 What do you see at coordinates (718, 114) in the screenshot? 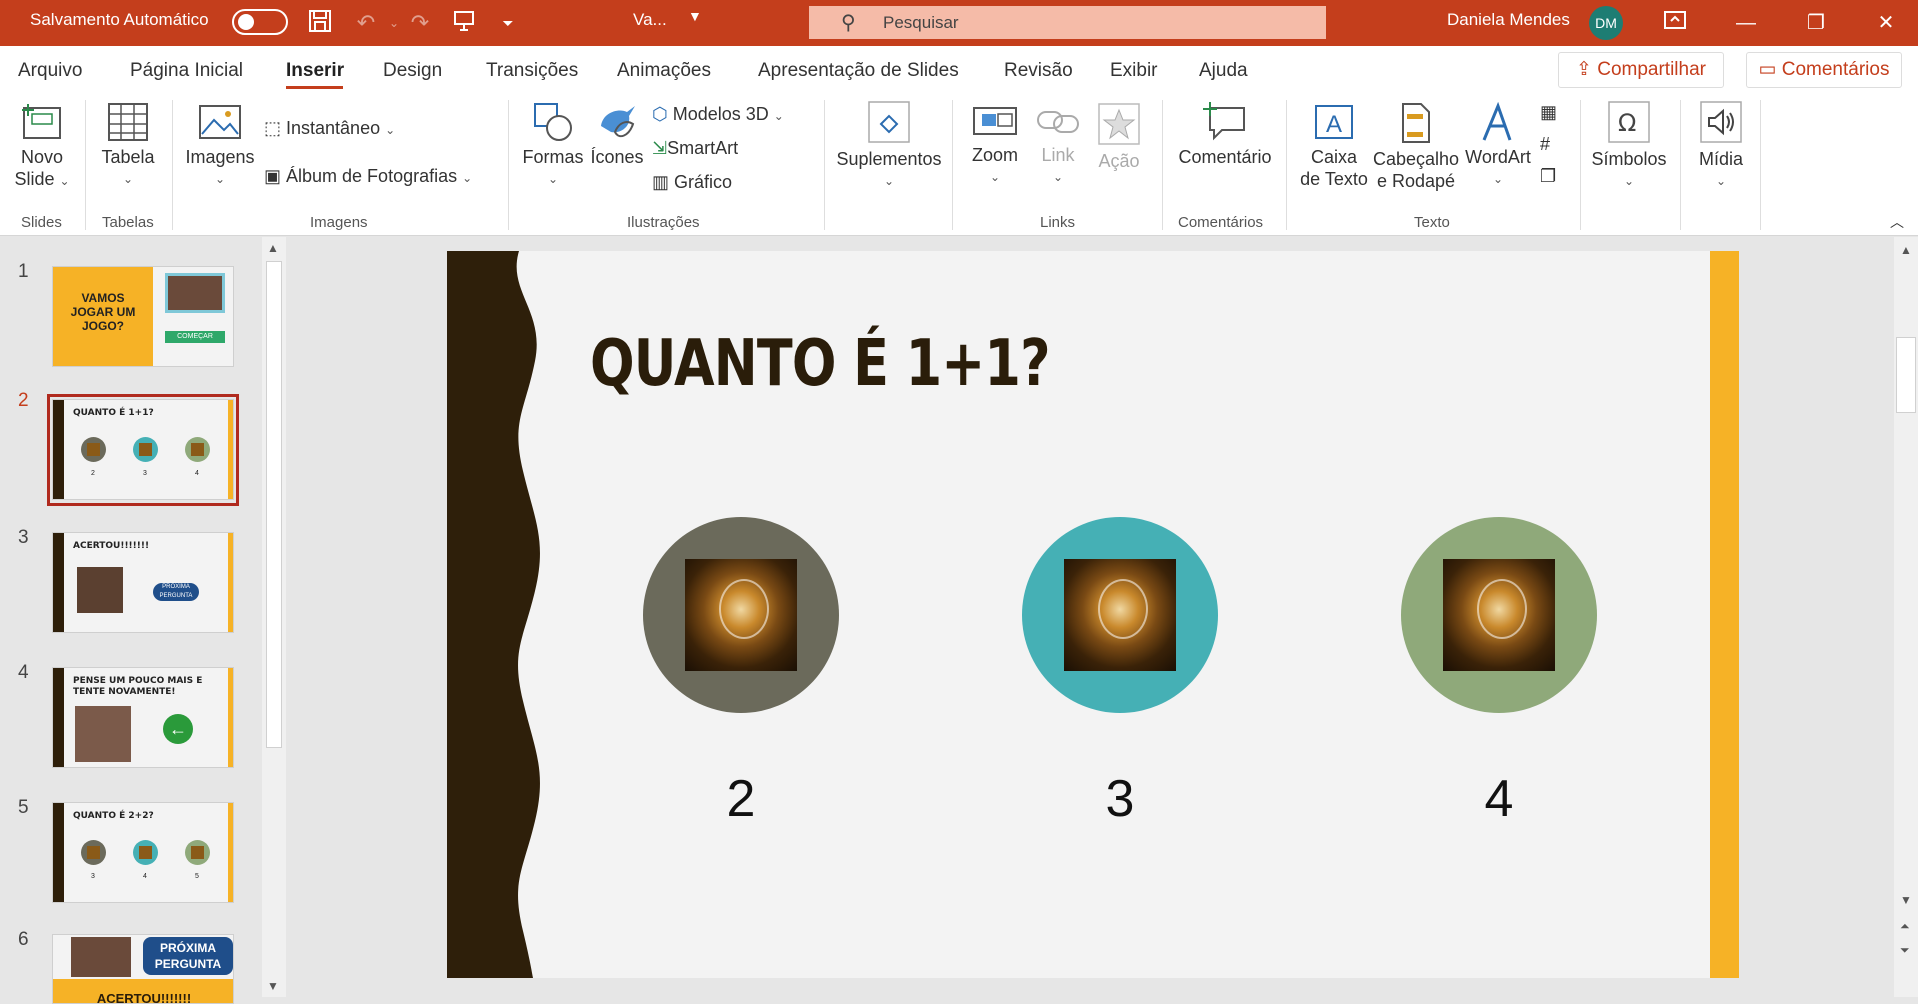
I see `3d-models-button: ⬡ Modelos 3D ⌄` at bounding box center [718, 114].